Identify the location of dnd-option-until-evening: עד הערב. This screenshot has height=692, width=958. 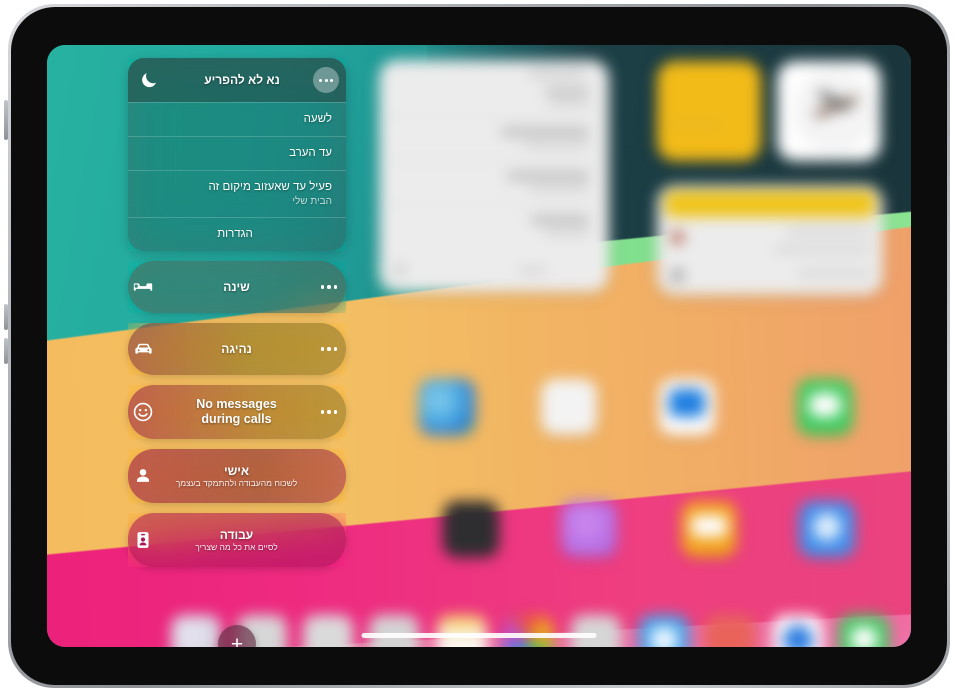
(237, 153).